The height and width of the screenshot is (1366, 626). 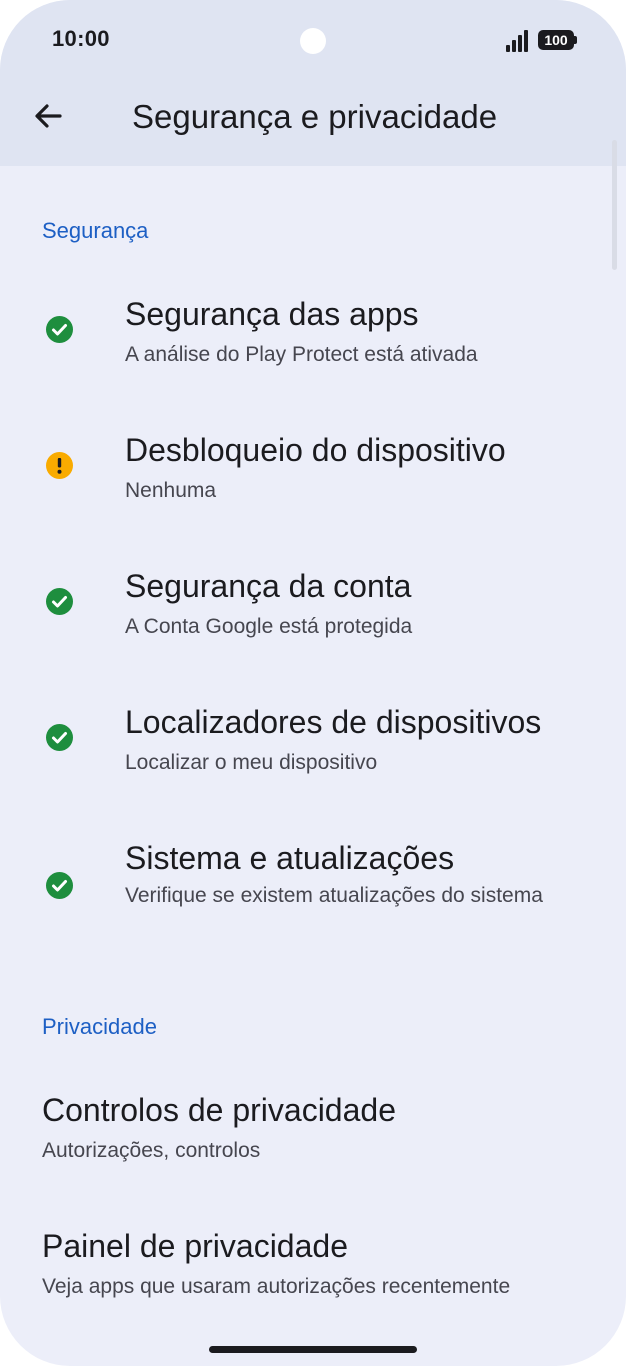 What do you see at coordinates (48, 116) in the screenshot?
I see `arrow-left-icon` at bounding box center [48, 116].